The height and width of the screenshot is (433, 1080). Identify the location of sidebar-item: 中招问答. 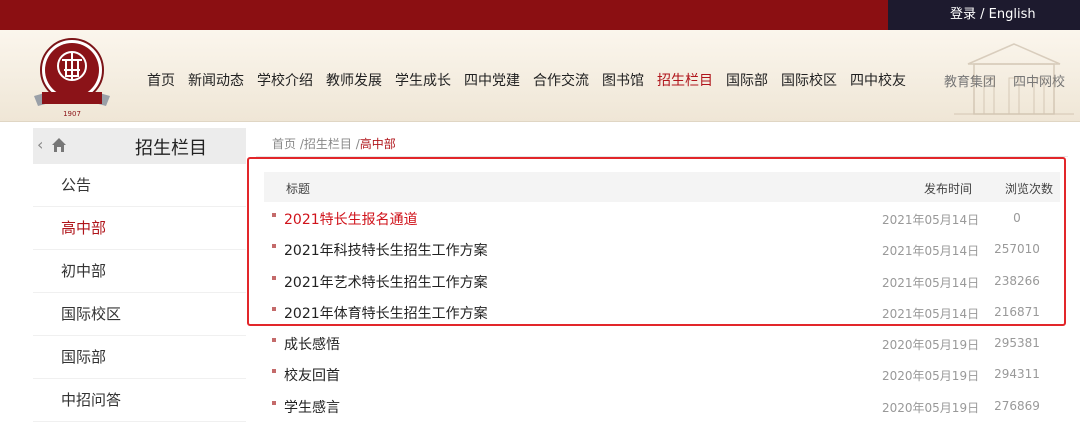
(139, 400).